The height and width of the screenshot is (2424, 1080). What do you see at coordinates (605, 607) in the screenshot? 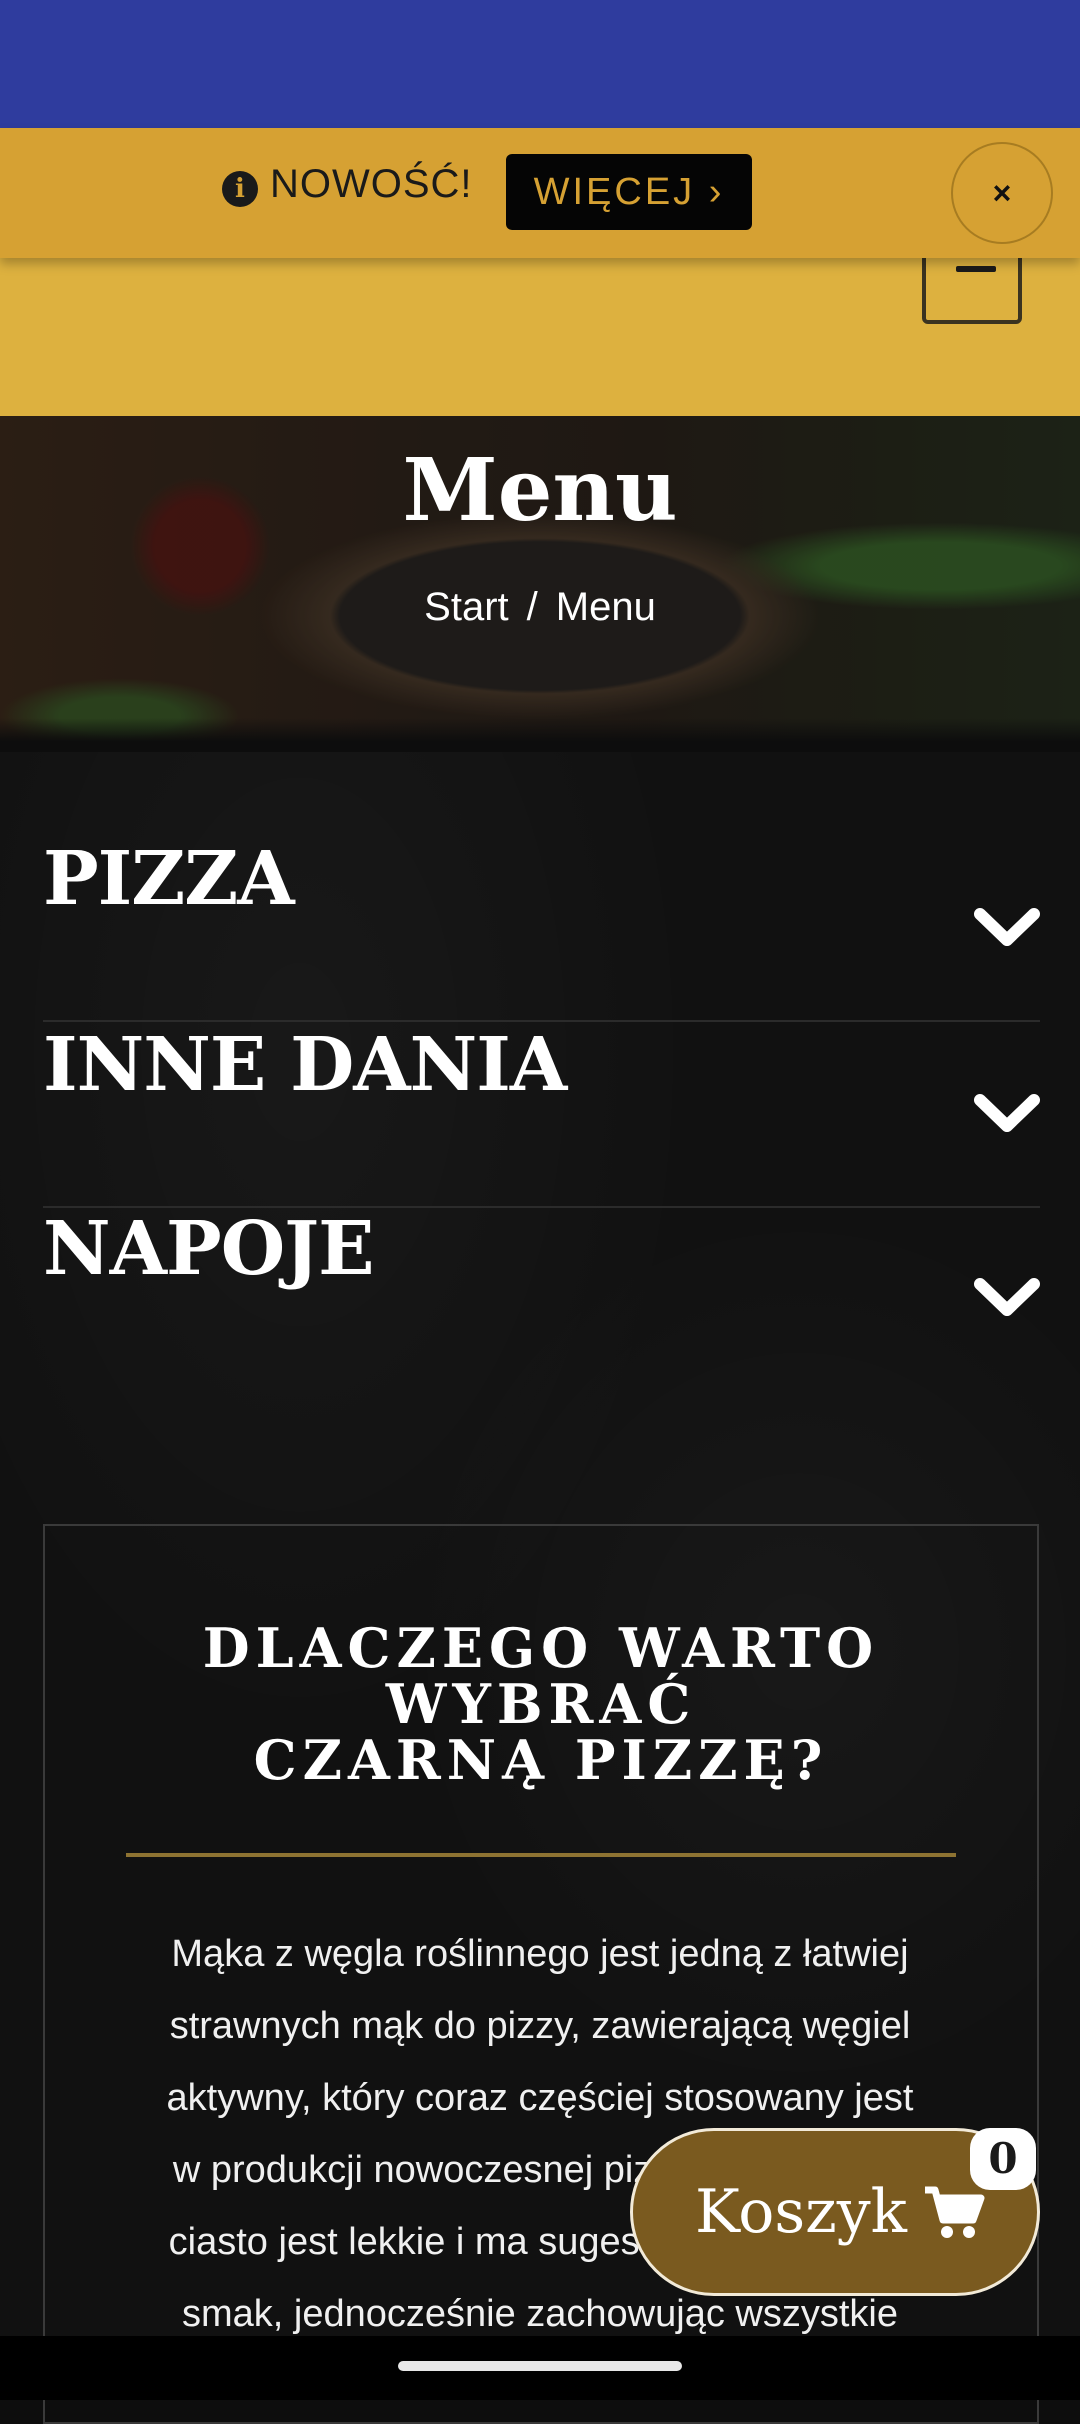
I see `breadcrumb-current: Menu` at bounding box center [605, 607].